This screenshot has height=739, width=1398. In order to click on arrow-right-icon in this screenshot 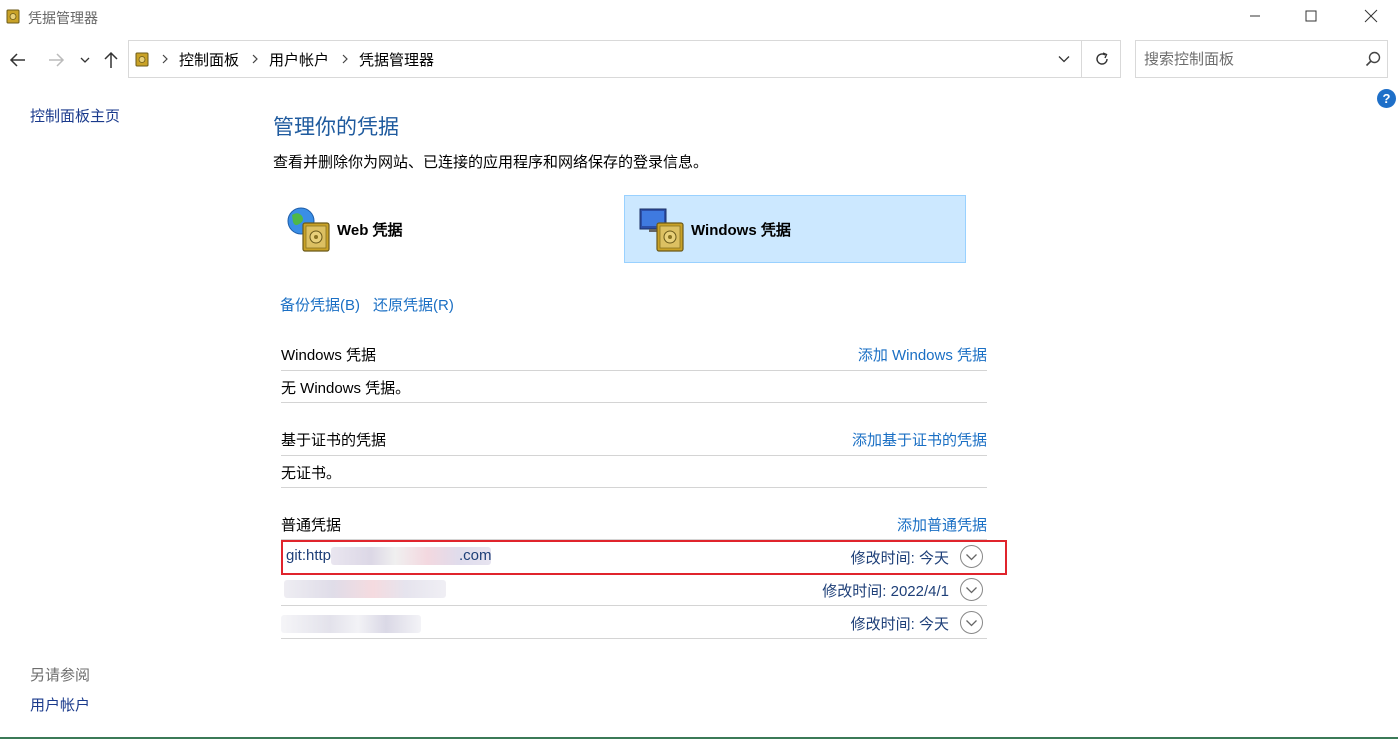, I will do `click(57, 60)`.